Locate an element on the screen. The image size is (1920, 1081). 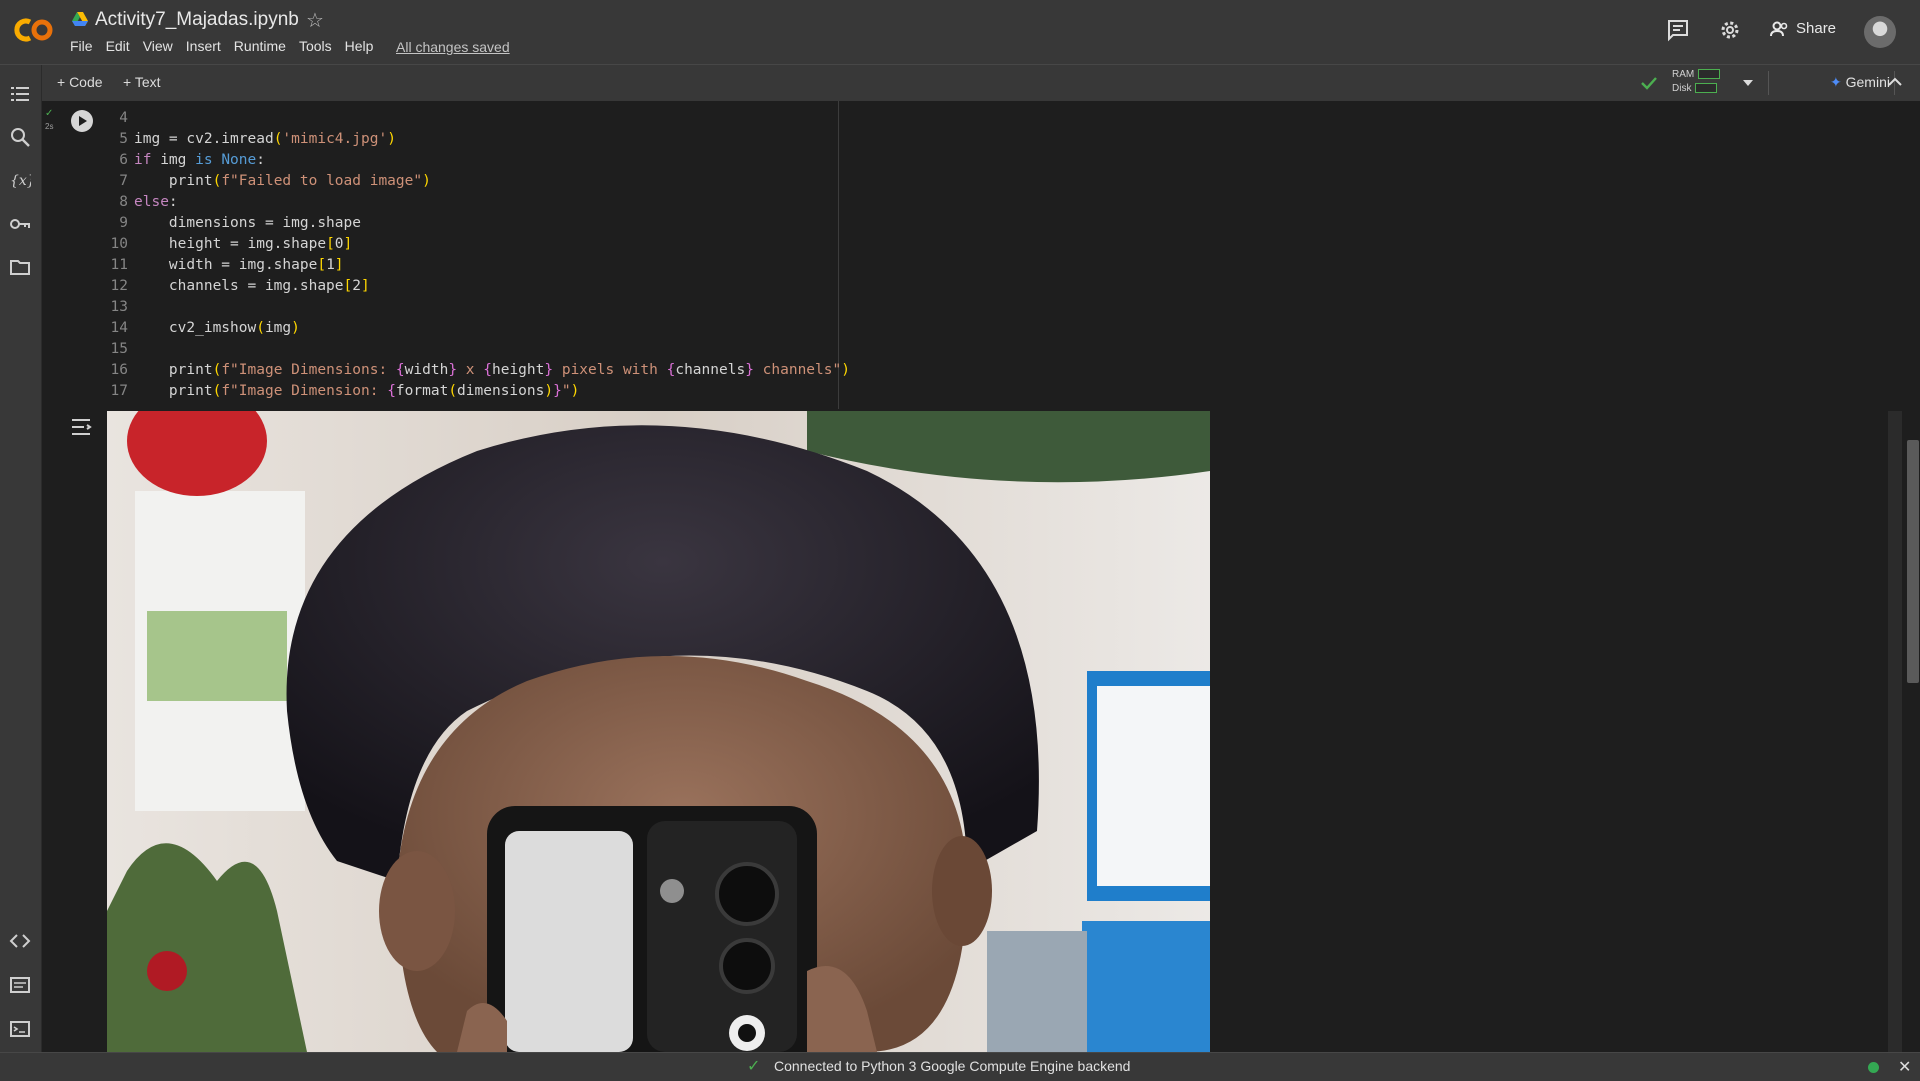
chevron-up-icon is located at coordinates (1895, 82).